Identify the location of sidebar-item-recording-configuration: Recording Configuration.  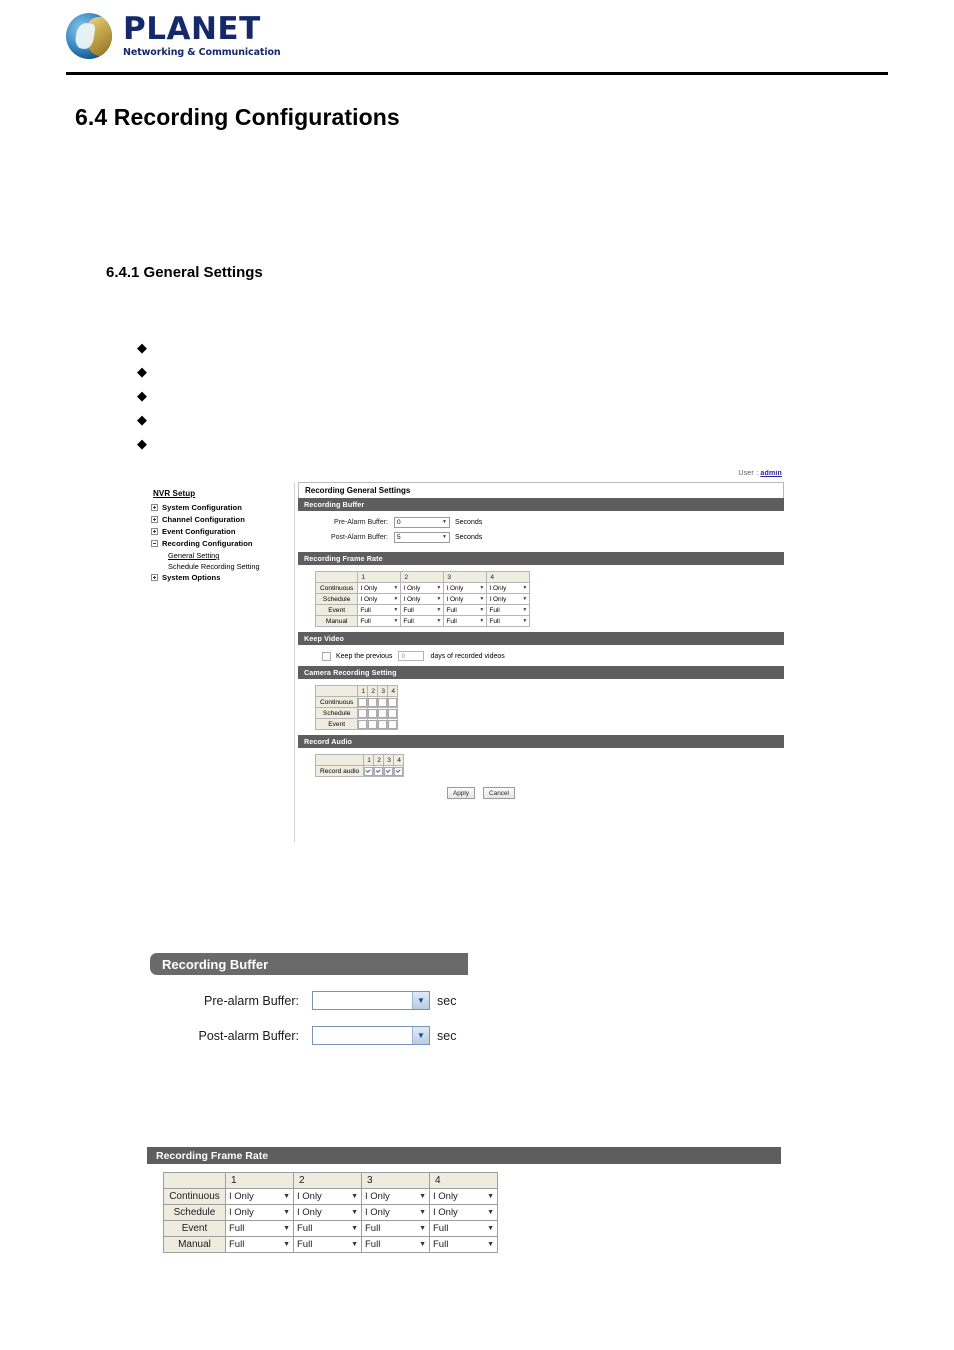
(222, 543).